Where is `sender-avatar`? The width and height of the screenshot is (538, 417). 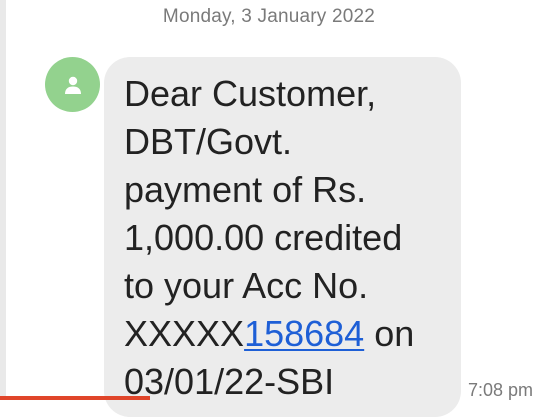 sender-avatar is located at coordinates (72, 84).